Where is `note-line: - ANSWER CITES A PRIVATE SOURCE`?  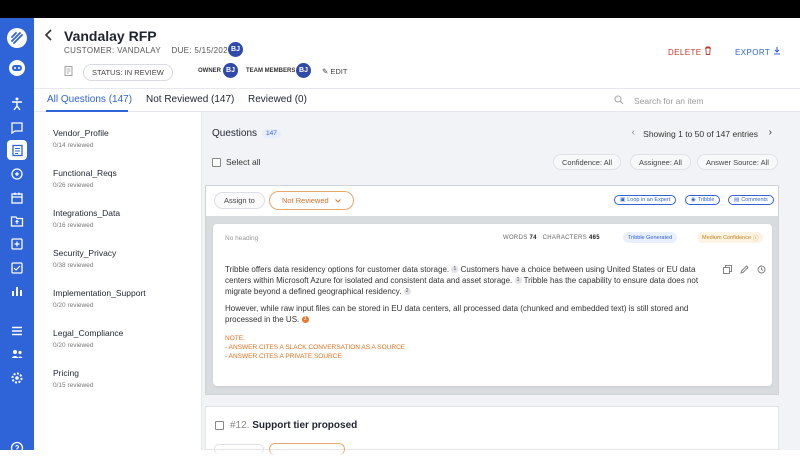
note-line: - ANSWER CITES A PRIVATE SOURCE is located at coordinates (283, 356).